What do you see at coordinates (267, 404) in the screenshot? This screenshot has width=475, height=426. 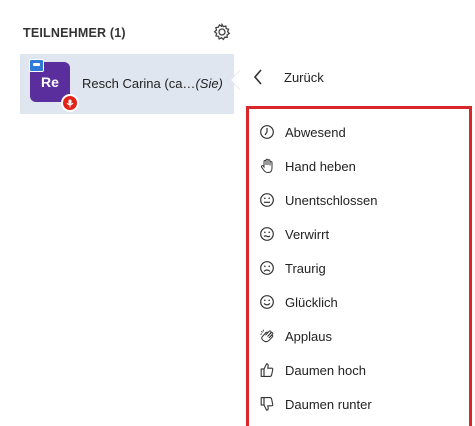 I see `thumbs-down-icon` at bounding box center [267, 404].